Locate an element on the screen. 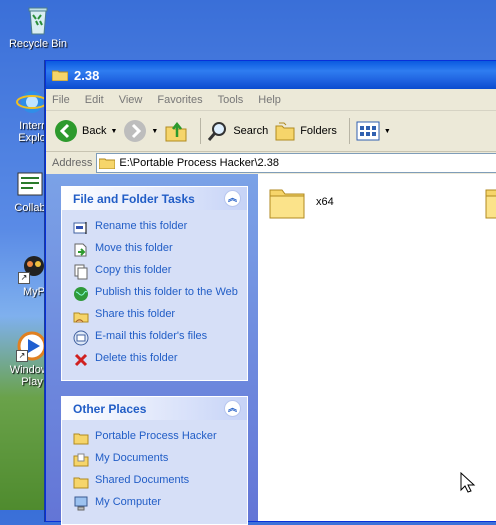 This screenshot has height=525, width=496. task-email-files: E-mail this folder's files is located at coordinates (157, 338).